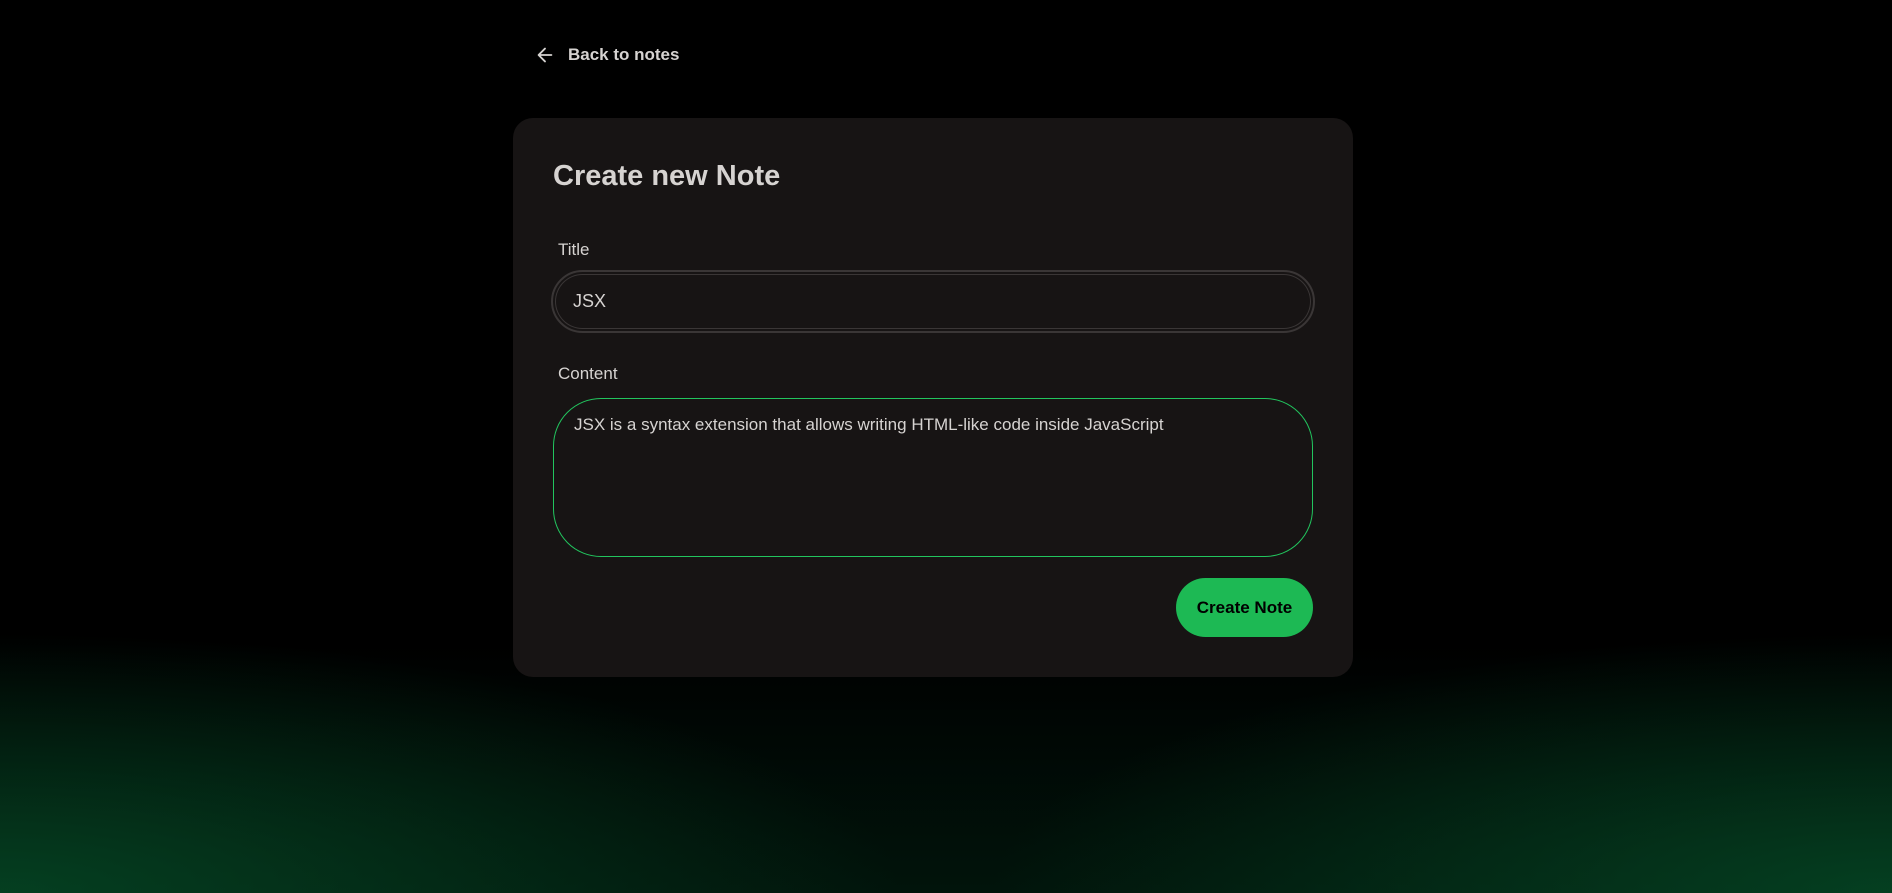 This screenshot has width=1892, height=893. I want to click on back-to-notes-link: Back to notes, so click(606, 55).